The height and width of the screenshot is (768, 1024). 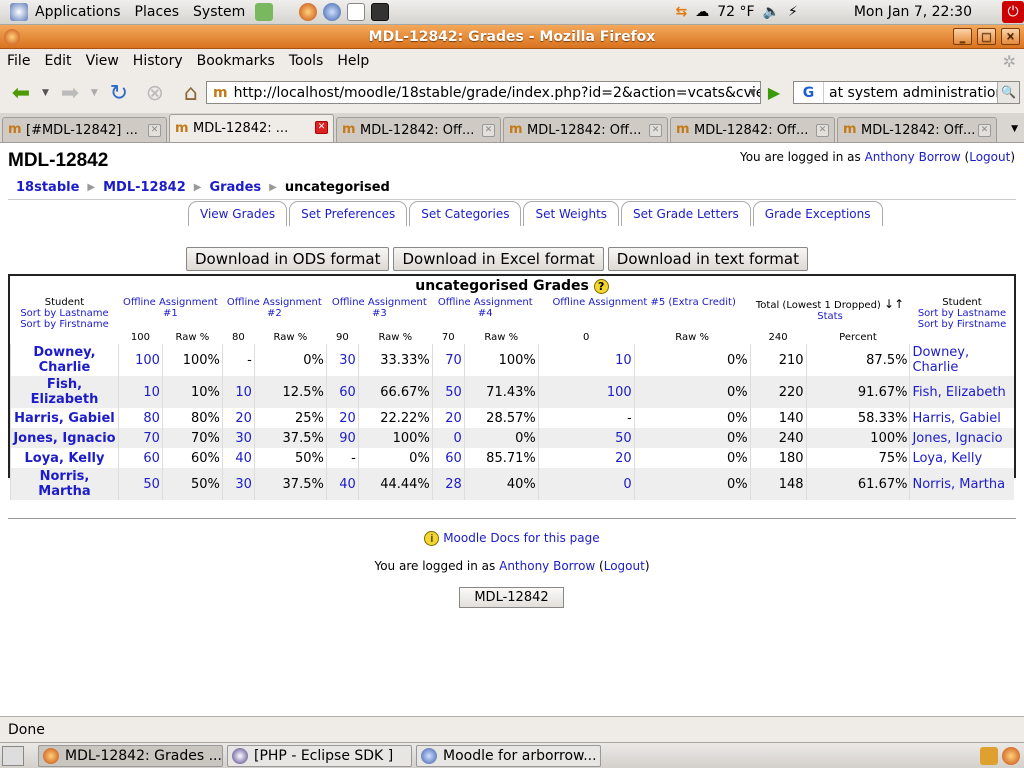 I want to click on reload-icon: ↻, so click(x=119, y=93).